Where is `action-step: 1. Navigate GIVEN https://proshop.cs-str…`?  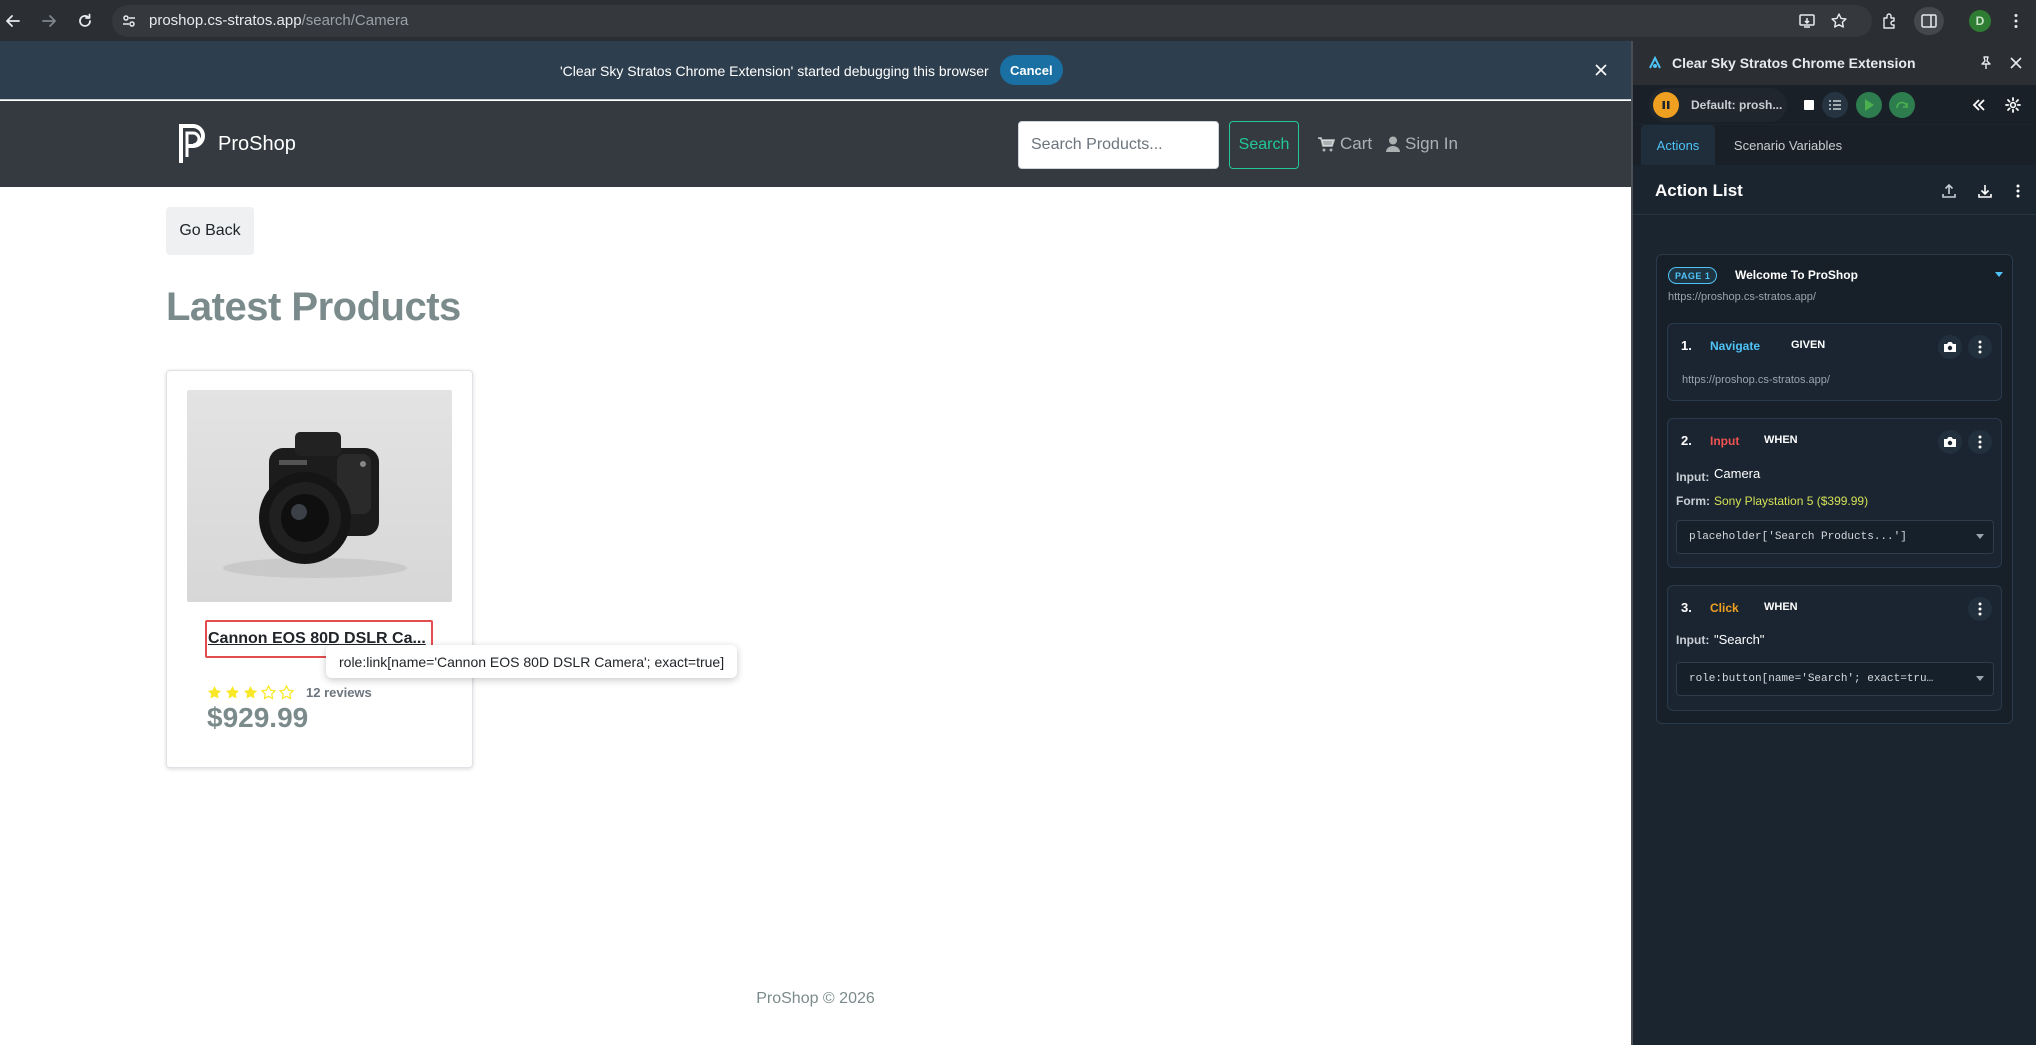
action-step: 1. Navigate GIVEN https://proshop.cs-str… is located at coordinates (1834, 362).